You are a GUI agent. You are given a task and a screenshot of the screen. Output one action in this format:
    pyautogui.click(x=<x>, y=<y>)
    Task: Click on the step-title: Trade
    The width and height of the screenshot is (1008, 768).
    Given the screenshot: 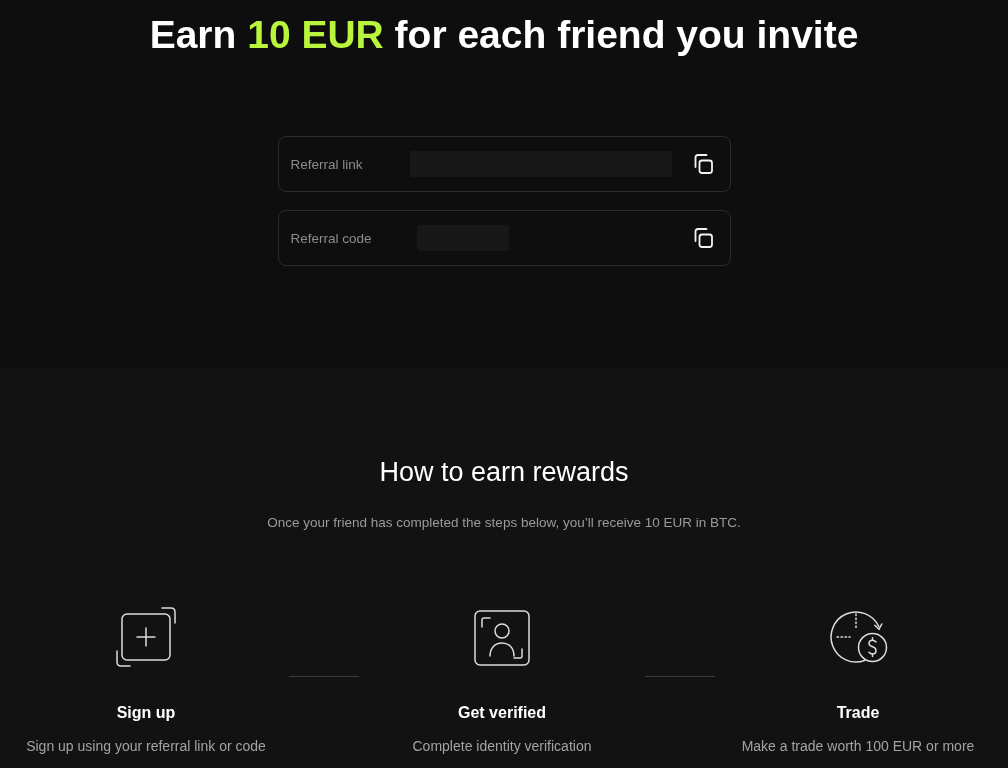 What is the action you would take?
    pyautogui.click(x=858, y=713)
    